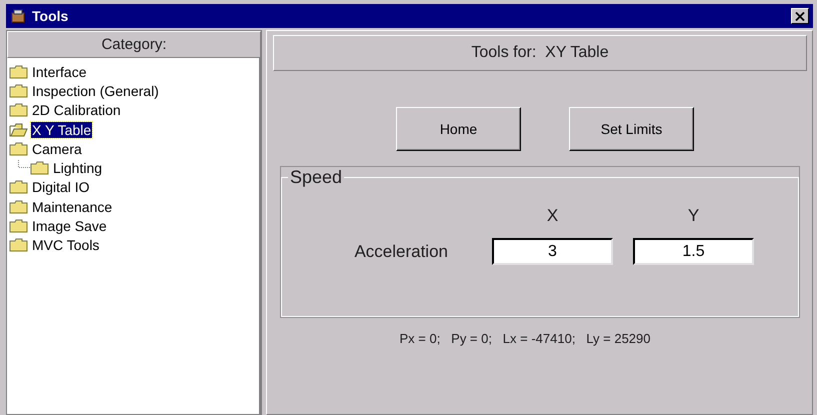 The image size is (817, 415). What do you see at coordinates (133, 245) in the screenshot?
I see `tree-item: MVC Tools` at bounding box center [133, 245].